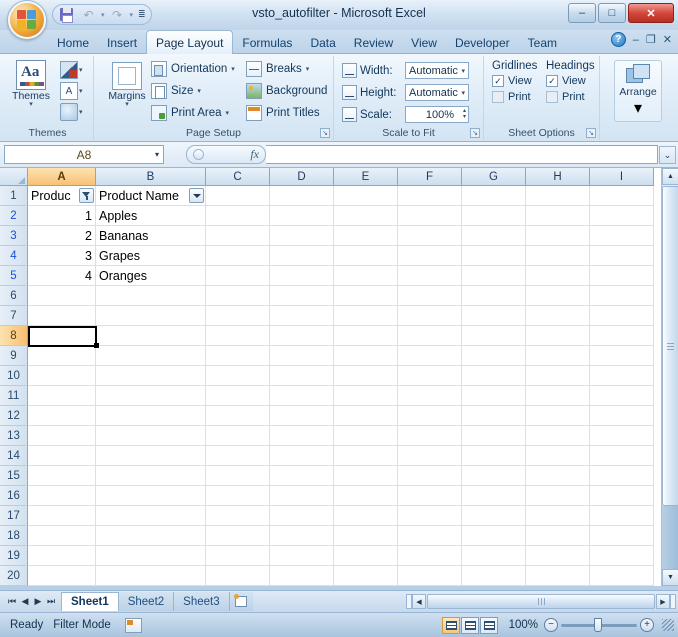 This screenshot has height=637, width=678. I want to click on cell-I14, so click(622, 456).